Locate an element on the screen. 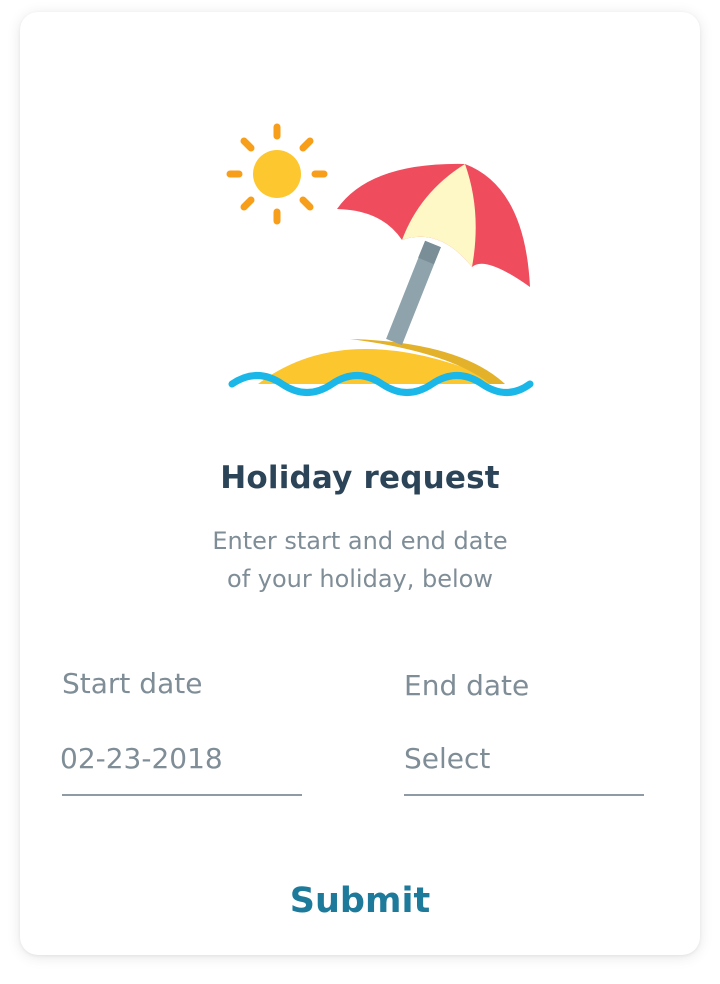  start-date-label: Start date is located at coordinates (132, 683).